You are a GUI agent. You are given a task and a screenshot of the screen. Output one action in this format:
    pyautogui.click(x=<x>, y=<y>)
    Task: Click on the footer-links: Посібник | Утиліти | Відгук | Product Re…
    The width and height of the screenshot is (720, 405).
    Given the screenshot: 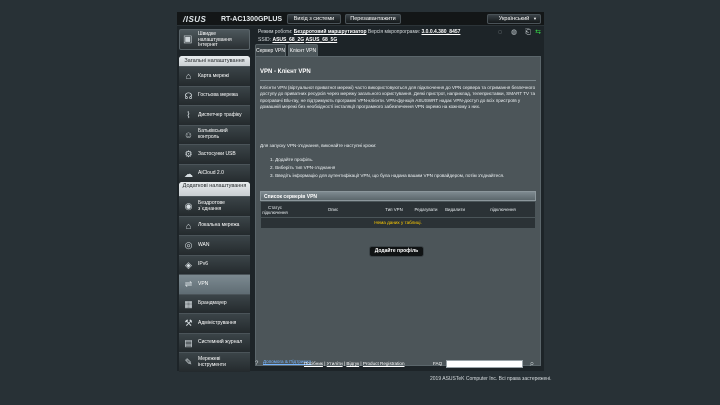 What is the action you would take?
    pyautogui.click(x=354, y=363)
    